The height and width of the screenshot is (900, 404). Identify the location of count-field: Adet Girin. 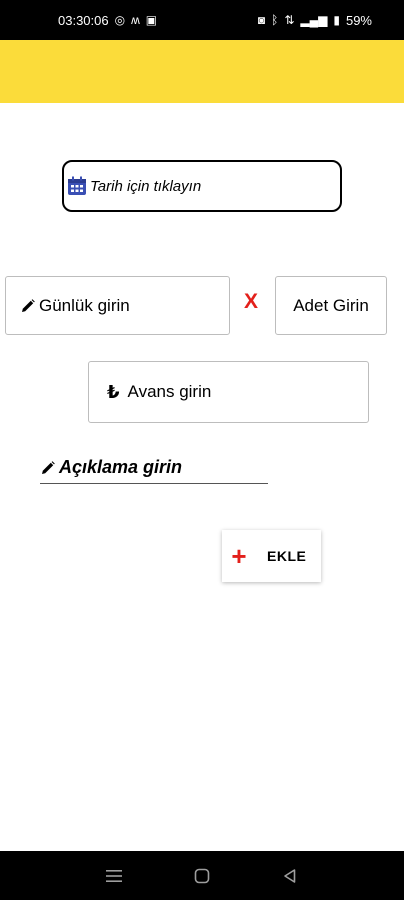
(331, 305).